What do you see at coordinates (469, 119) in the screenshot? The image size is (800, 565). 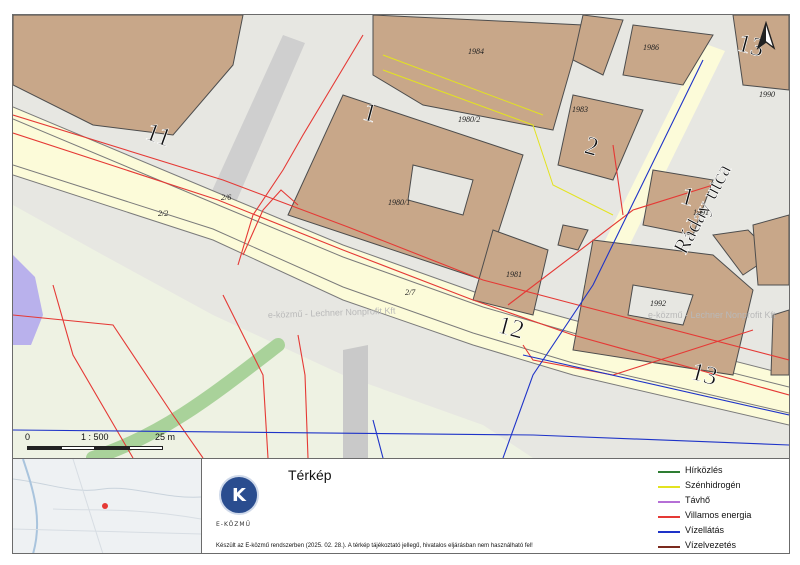 I see `parcel-number: 1980/2` at bounding box center [469, 119].